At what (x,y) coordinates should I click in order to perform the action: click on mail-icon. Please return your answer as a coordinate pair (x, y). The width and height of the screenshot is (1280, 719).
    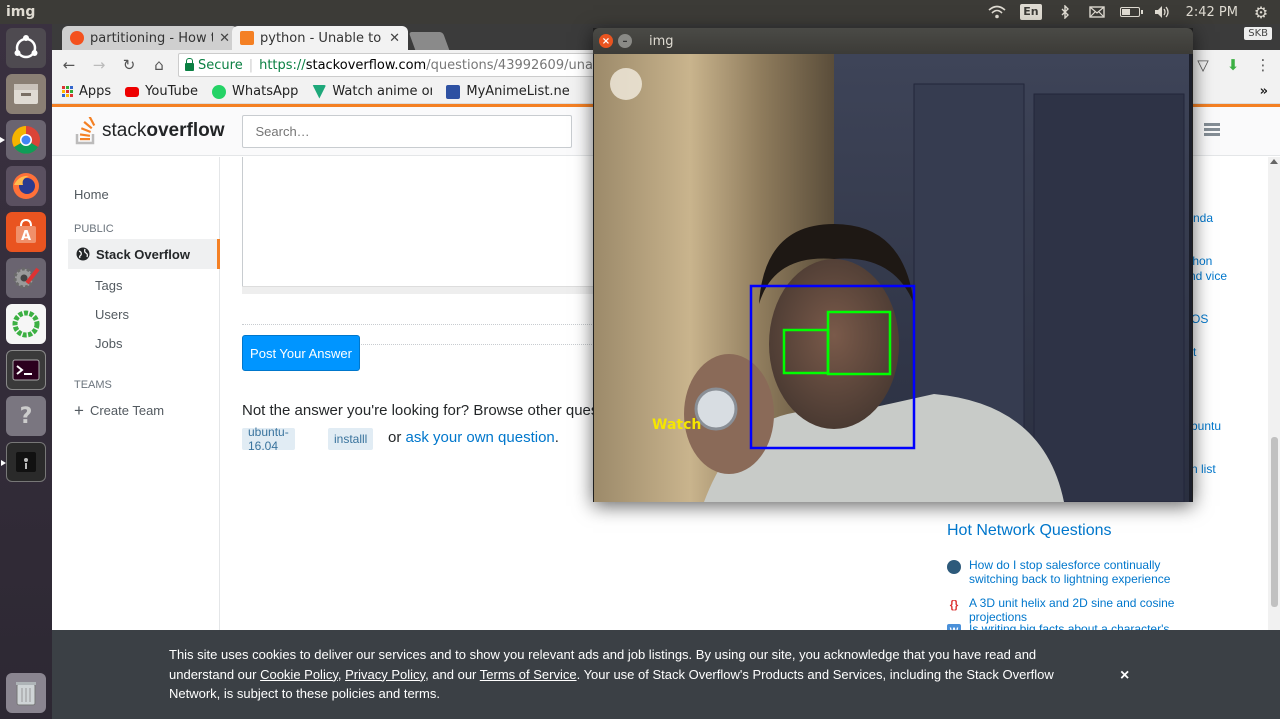
    Looking at the image, I should click on (1097, 12).